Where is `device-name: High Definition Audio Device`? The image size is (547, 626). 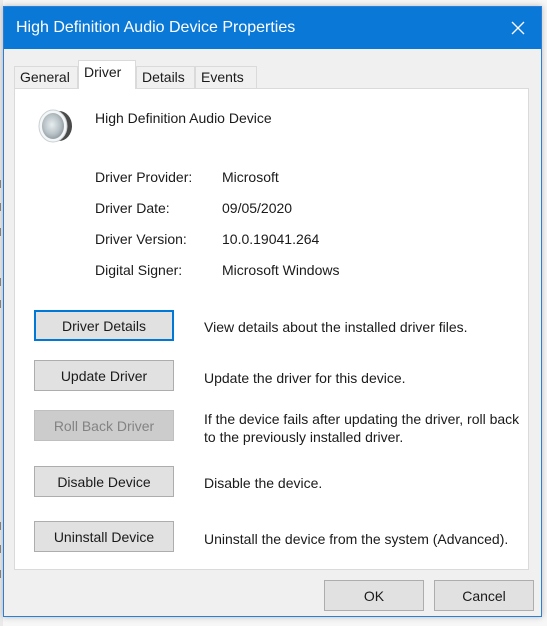
device-name: High Definition Audio Device is located at coordinates (183, 118).